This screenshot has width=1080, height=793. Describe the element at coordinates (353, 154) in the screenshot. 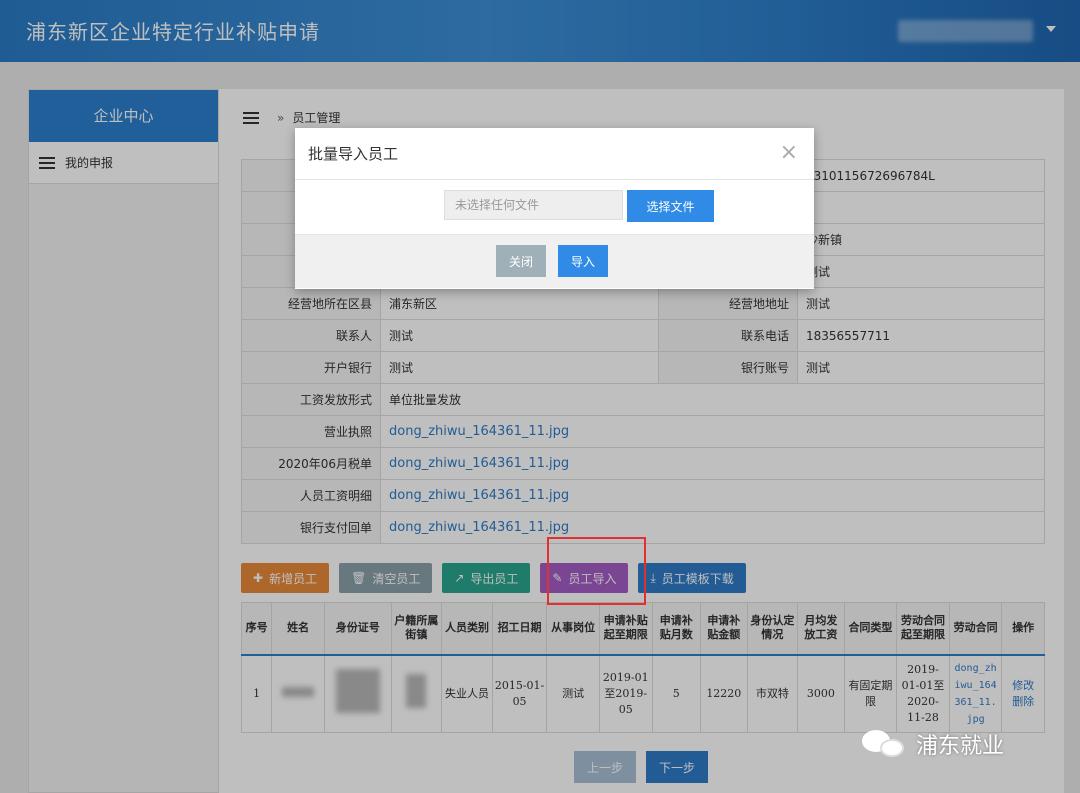

I see `dialog-title: 批量导入员工` at that location.